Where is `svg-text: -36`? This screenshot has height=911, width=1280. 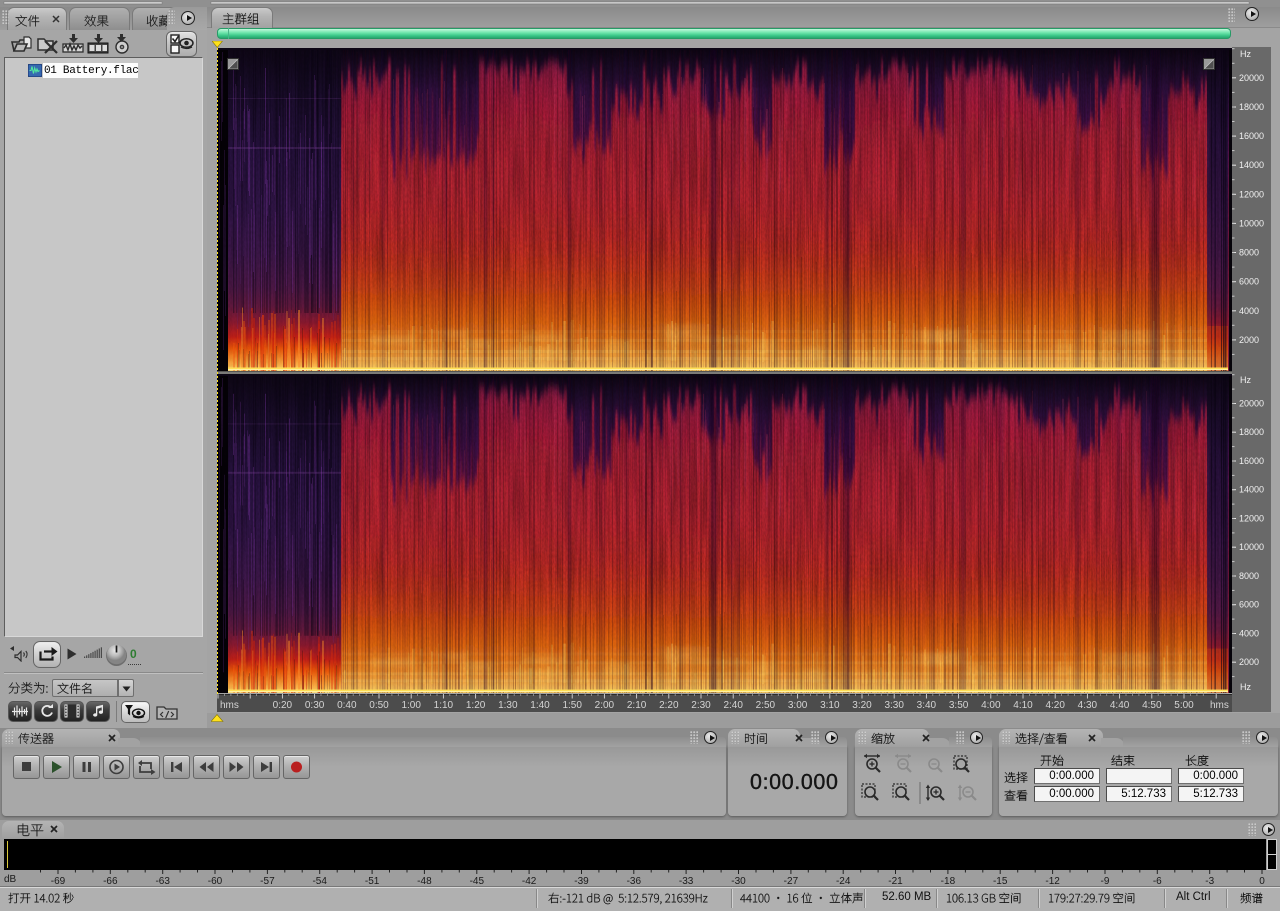
svg-text: -36 is located at coordinates (634, 881).